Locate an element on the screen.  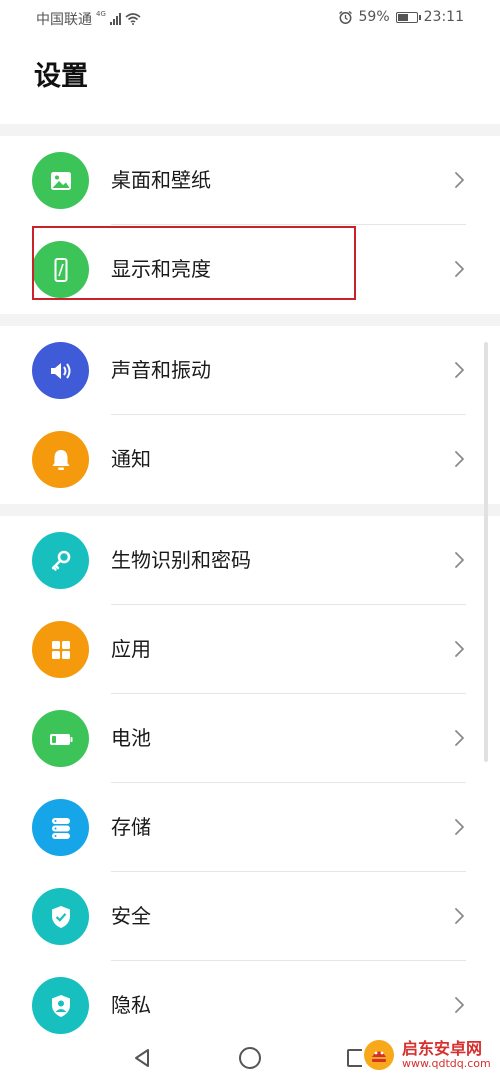
watermark-url: www.qdtdq.com is located at coordinates (446, 1063).